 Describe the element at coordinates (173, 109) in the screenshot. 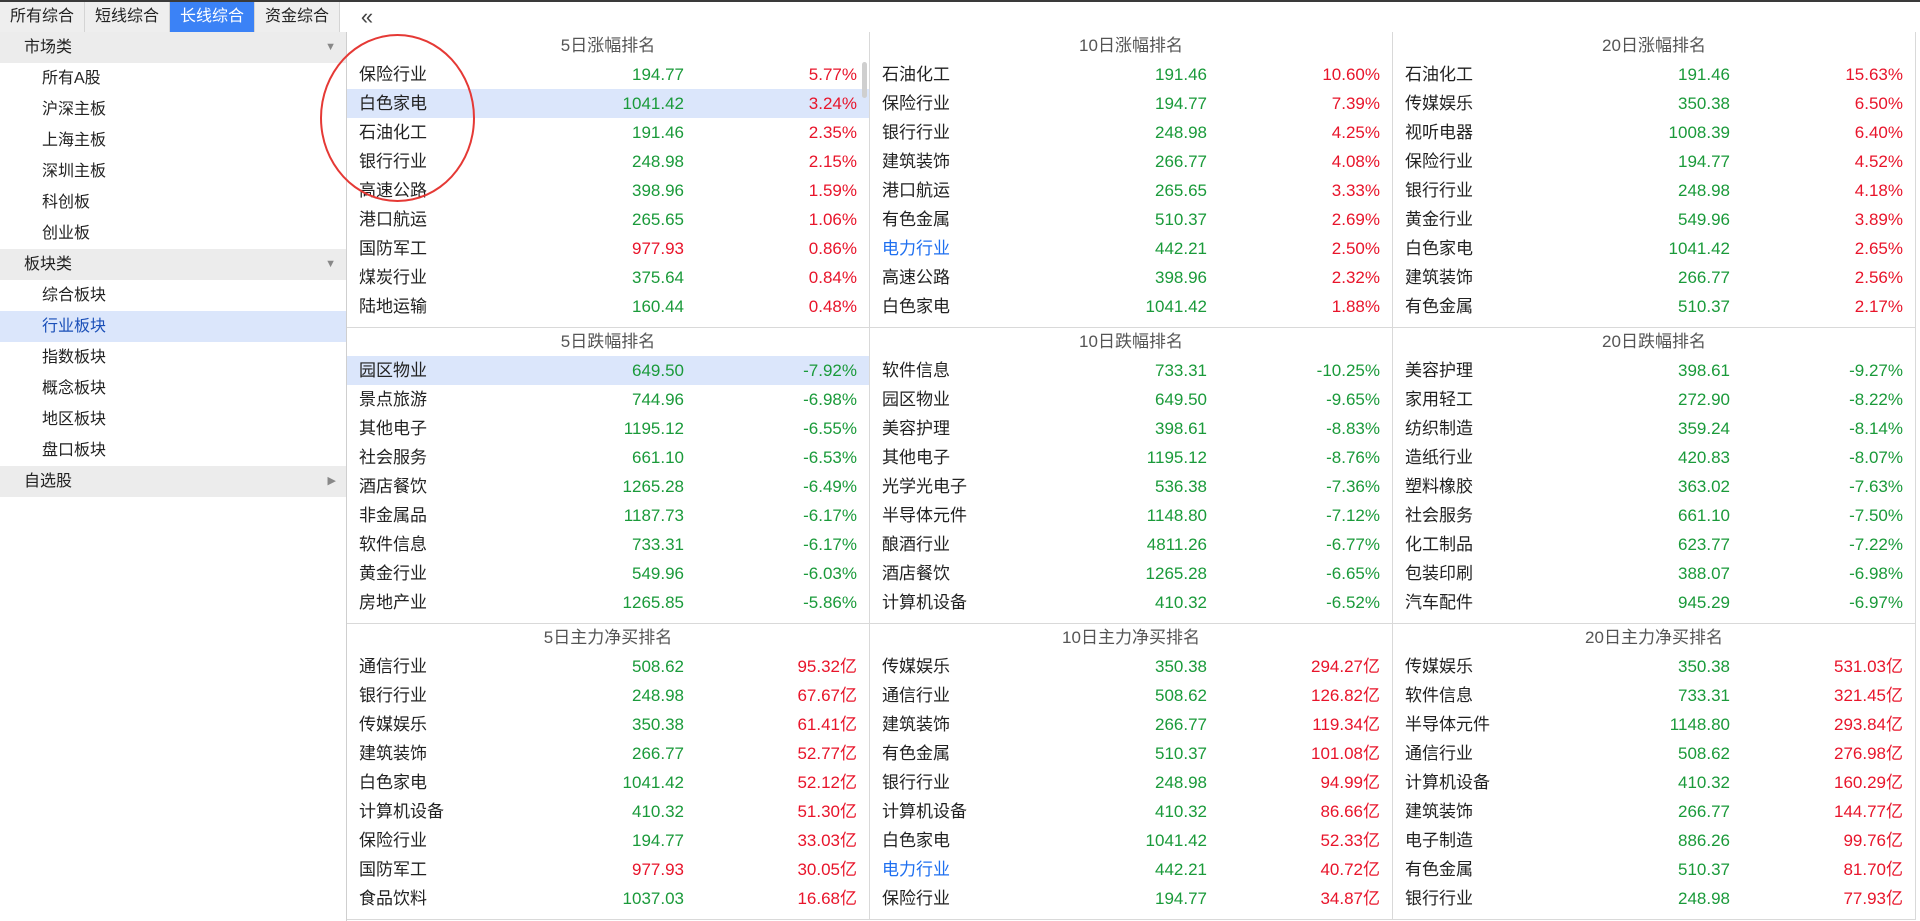

I see `sidebar-item: 沪深主板` at that location.